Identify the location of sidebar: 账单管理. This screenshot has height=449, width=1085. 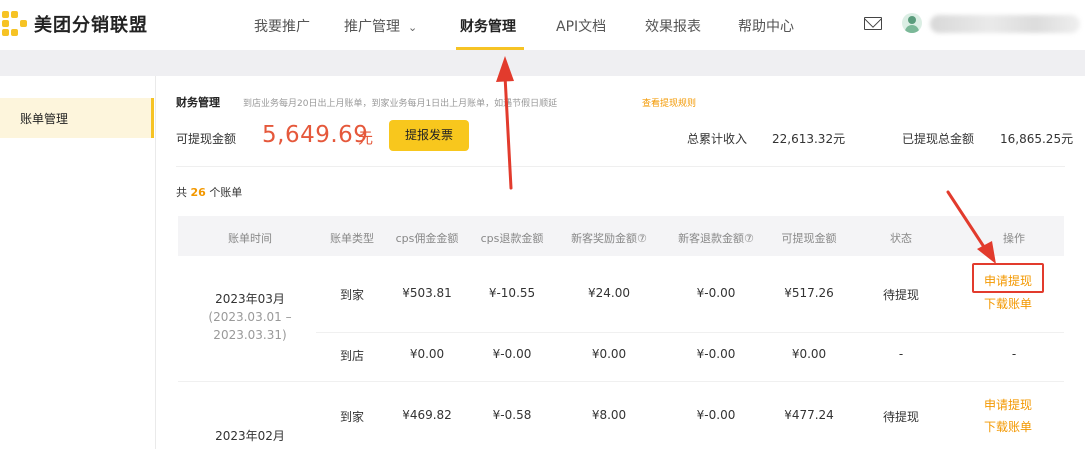
(78, 262).